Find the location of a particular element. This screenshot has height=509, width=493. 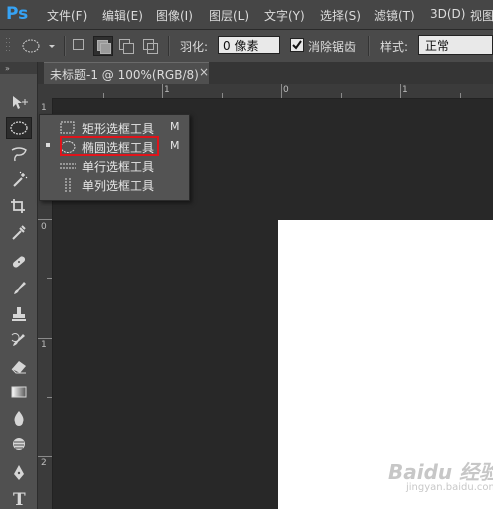

lasso-tool-icon is located at coordinates (19, 154).